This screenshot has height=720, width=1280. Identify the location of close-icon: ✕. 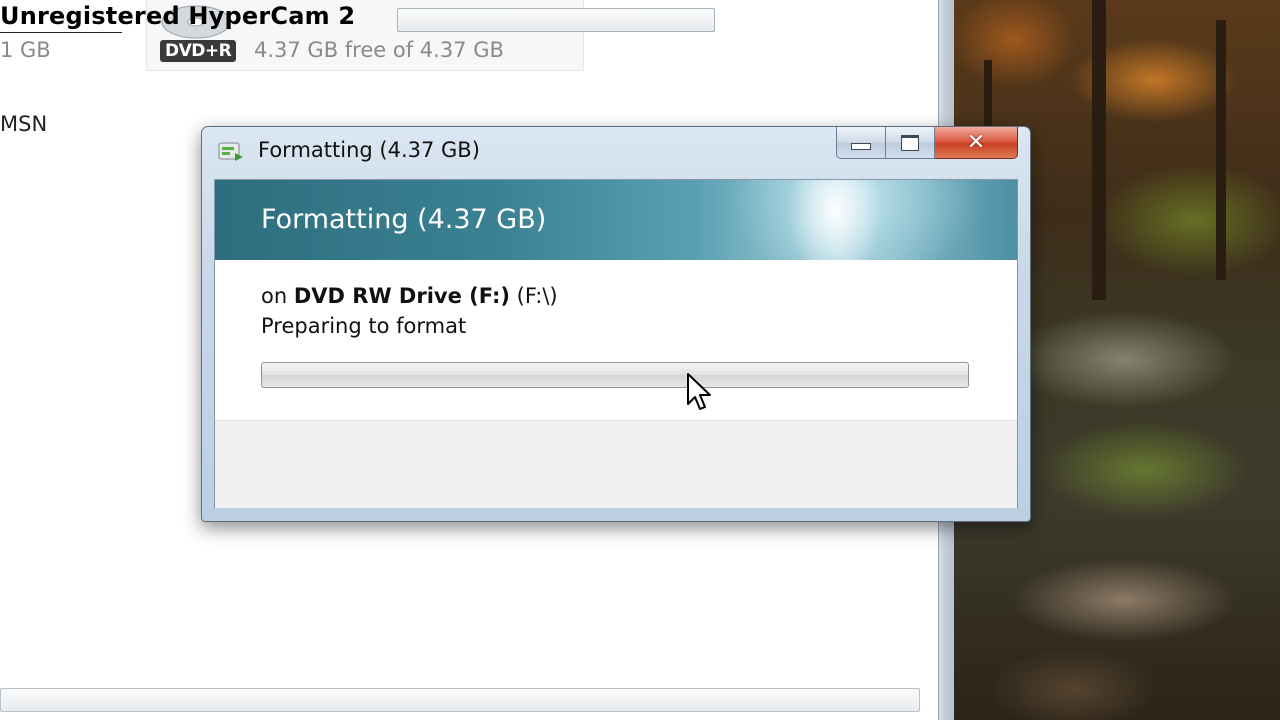
(976, 142).